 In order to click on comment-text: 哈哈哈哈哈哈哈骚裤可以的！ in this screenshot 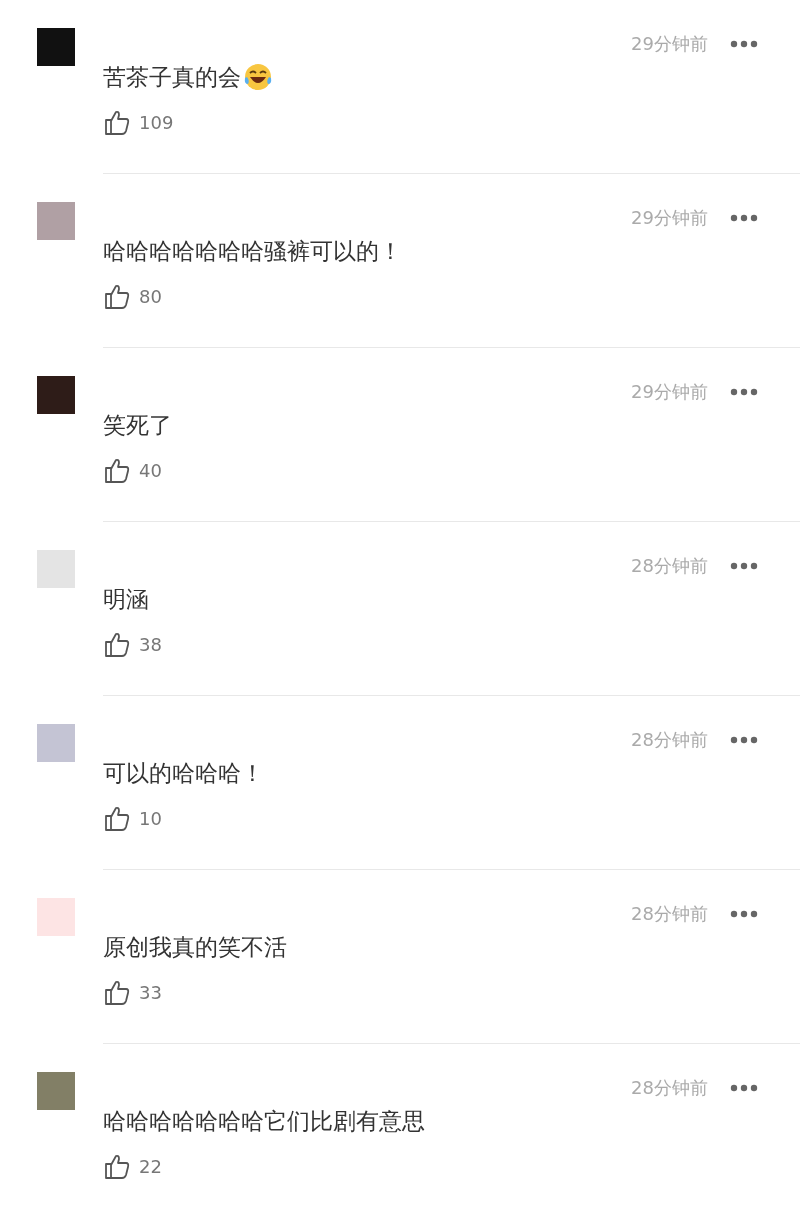, I will do `click(252, 251)`.